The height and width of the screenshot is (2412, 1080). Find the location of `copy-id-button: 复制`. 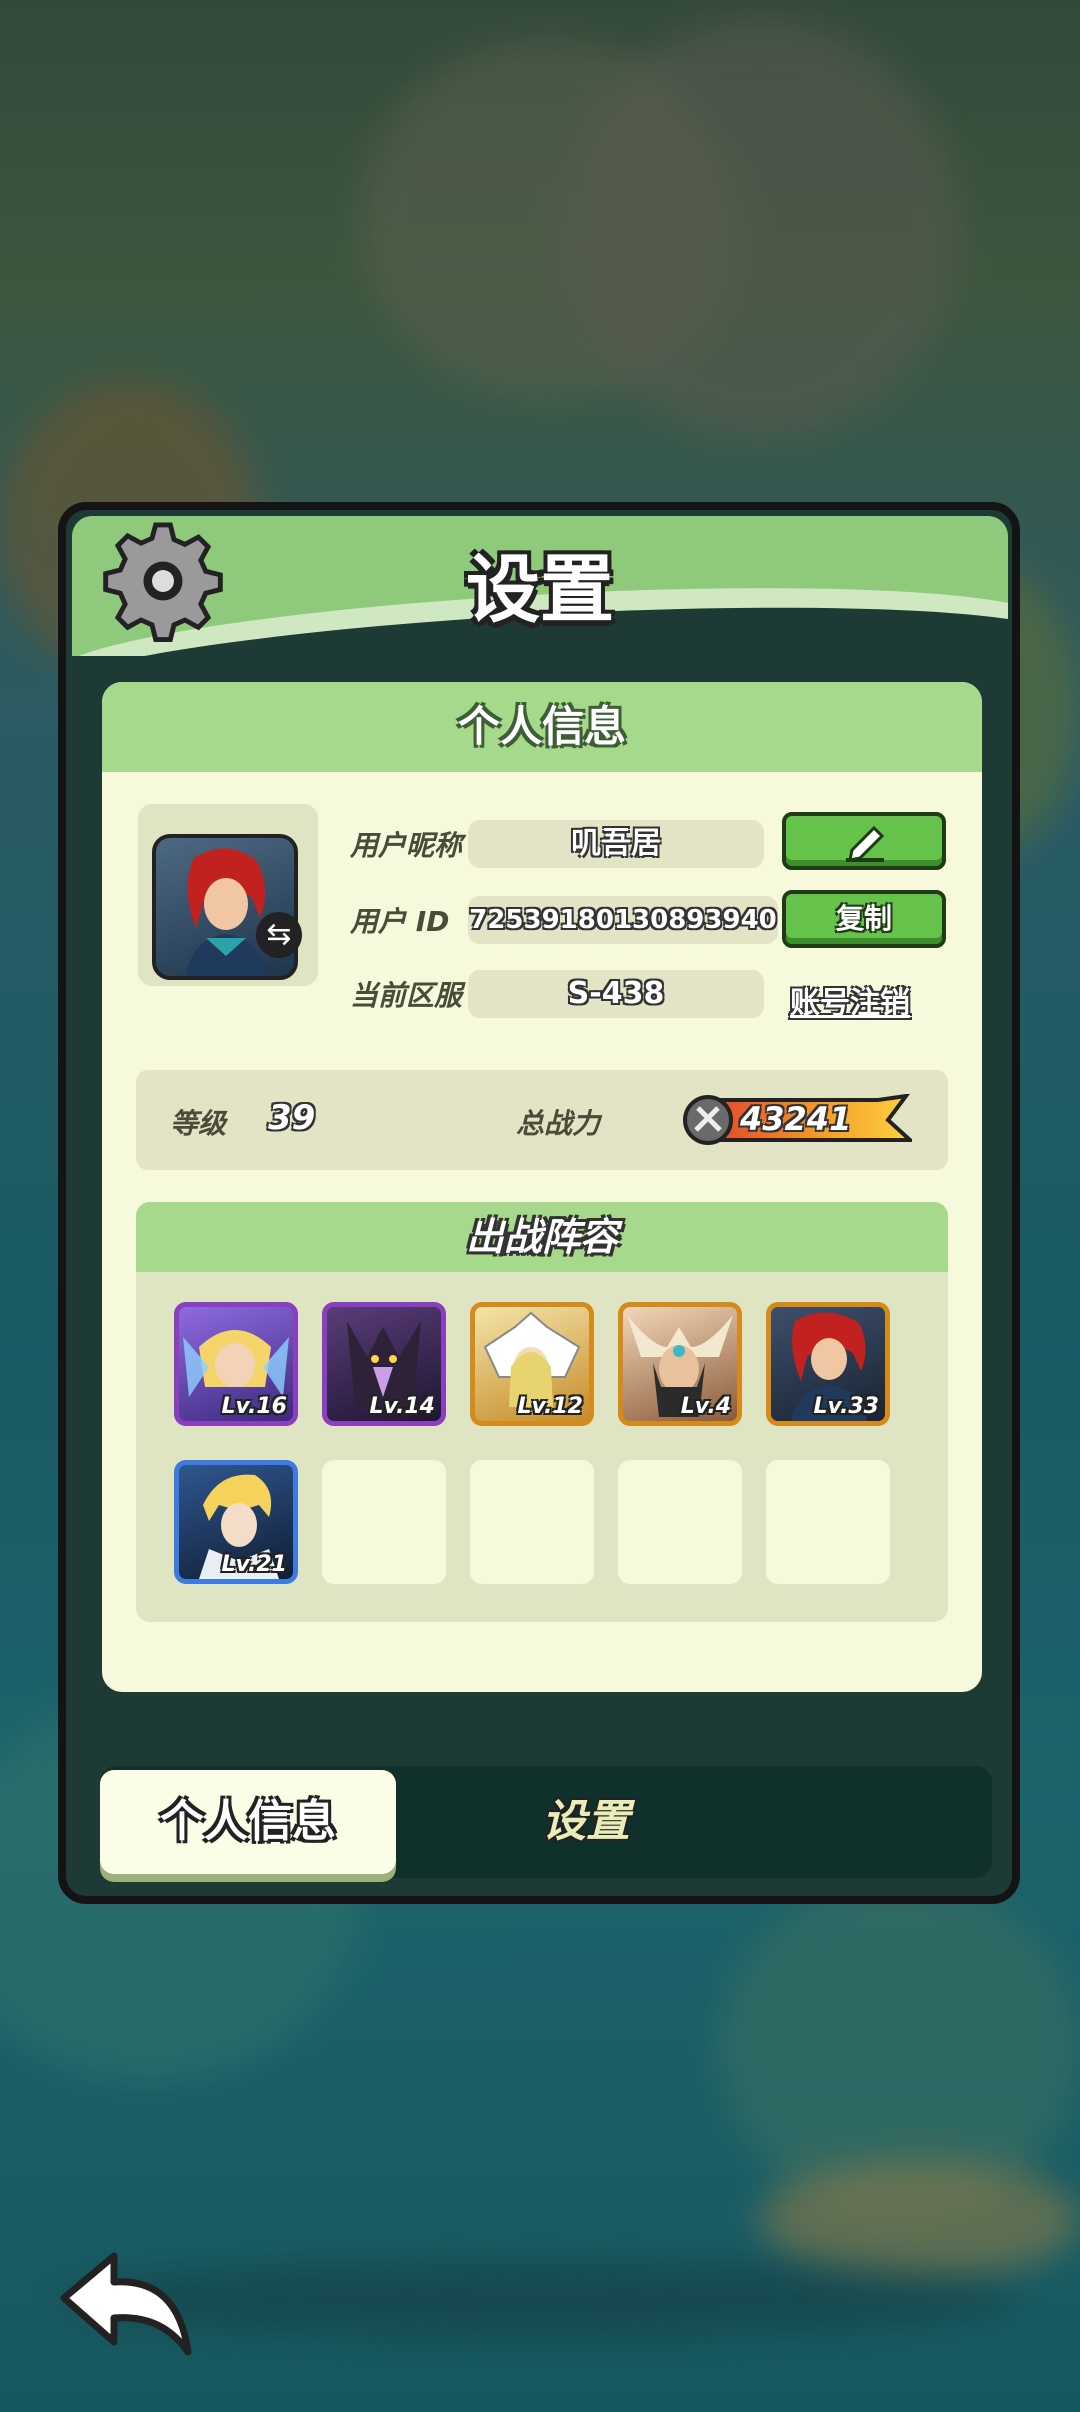

copy-id-button: 复制 is located at coordinates (864, 919).